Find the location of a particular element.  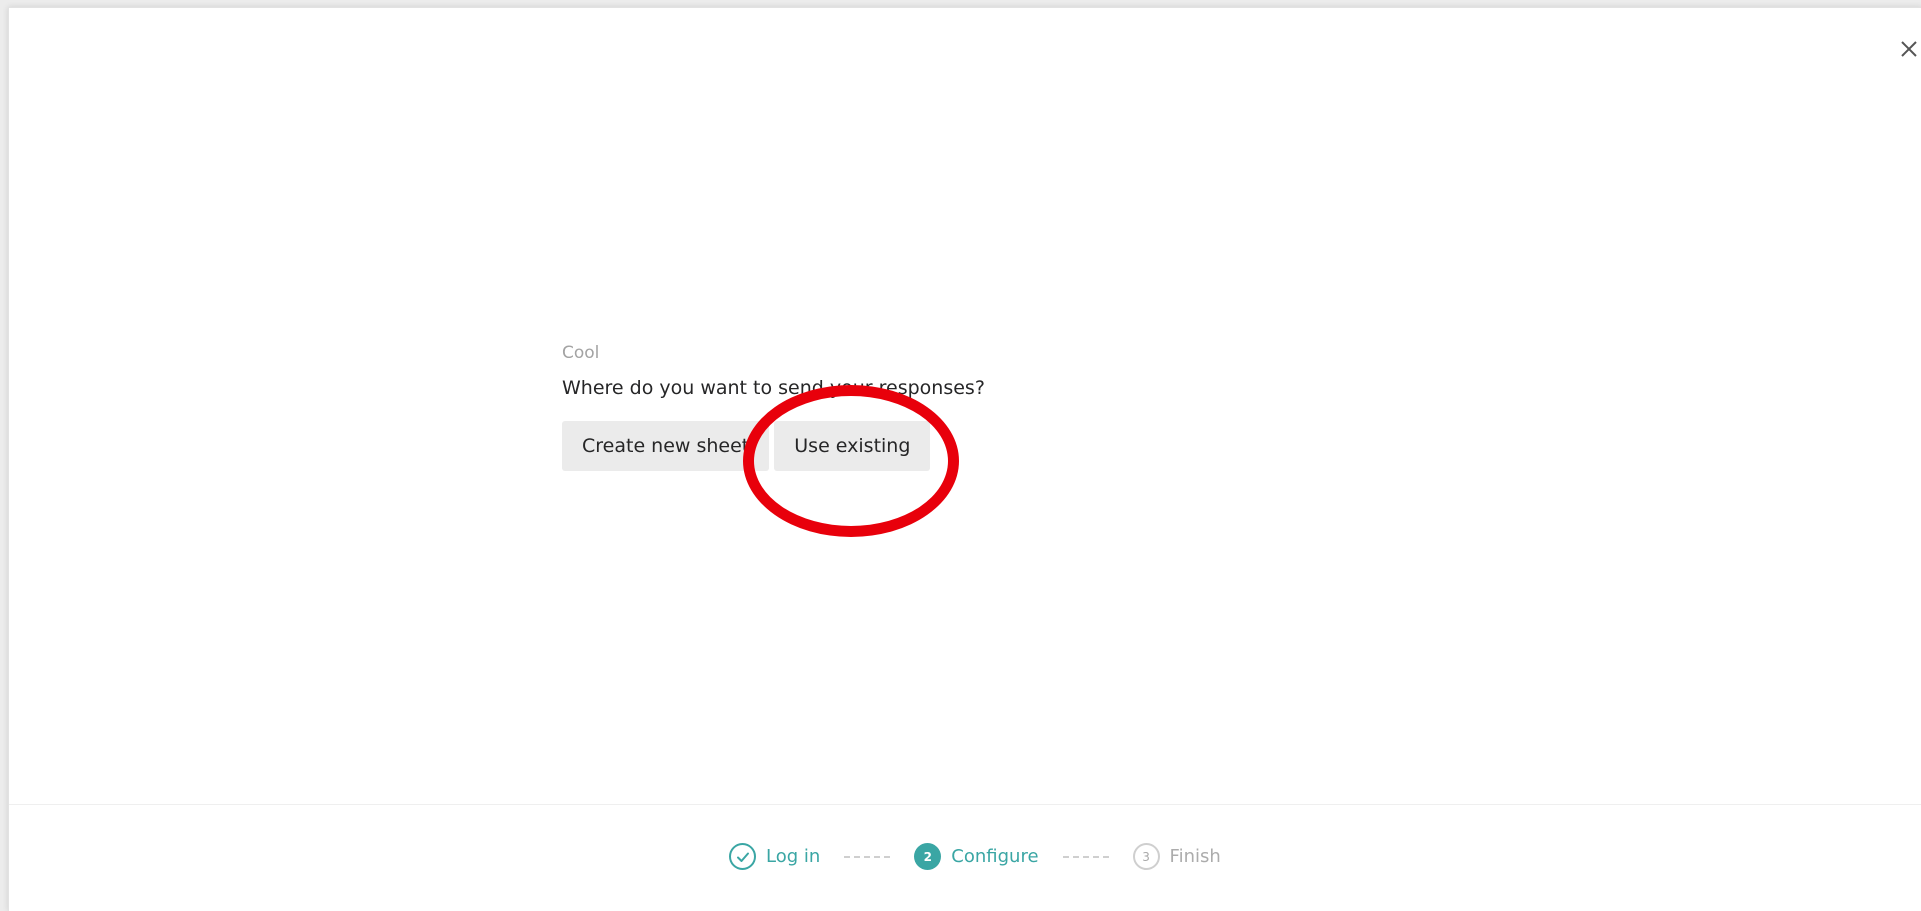

close-icon is located at coordinates (1909, 49).